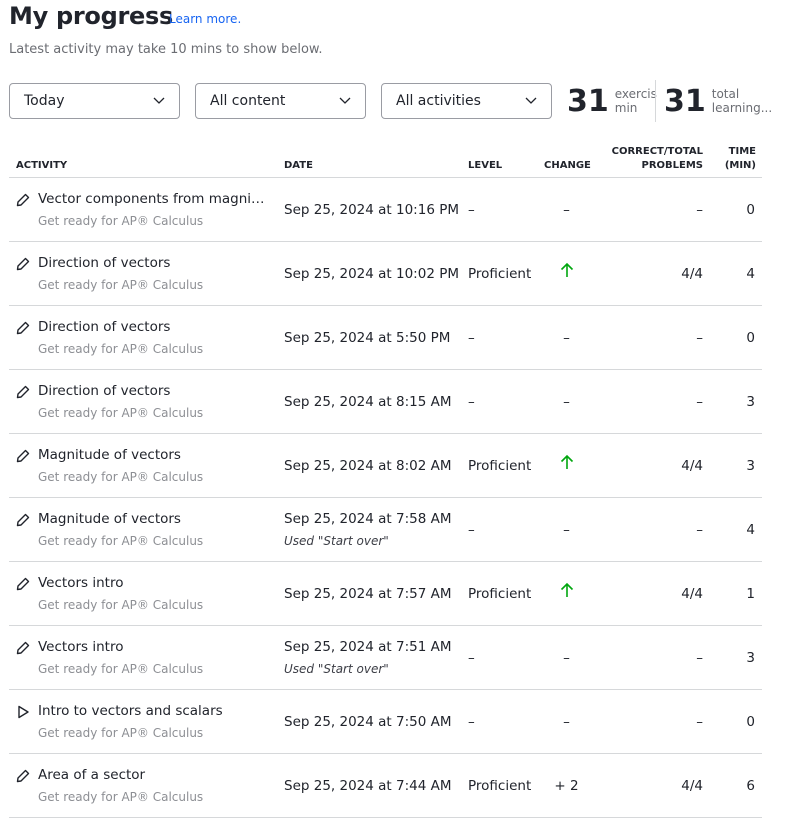 Image resolution: width=786 pixels, height=827 pixels. What do you see at coordinates (750, 786) in the screenshot?
I see `activity-time: 6` at bounding box center [750, 786].